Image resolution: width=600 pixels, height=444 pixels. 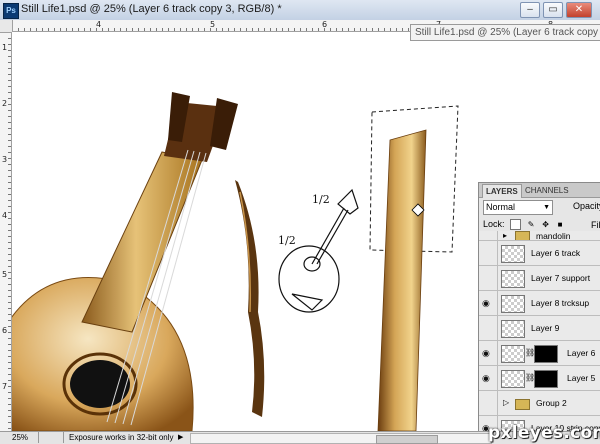 I want to click on panel-tab-strip: LAYERS CHANNELS, so click(x=539, y=190).